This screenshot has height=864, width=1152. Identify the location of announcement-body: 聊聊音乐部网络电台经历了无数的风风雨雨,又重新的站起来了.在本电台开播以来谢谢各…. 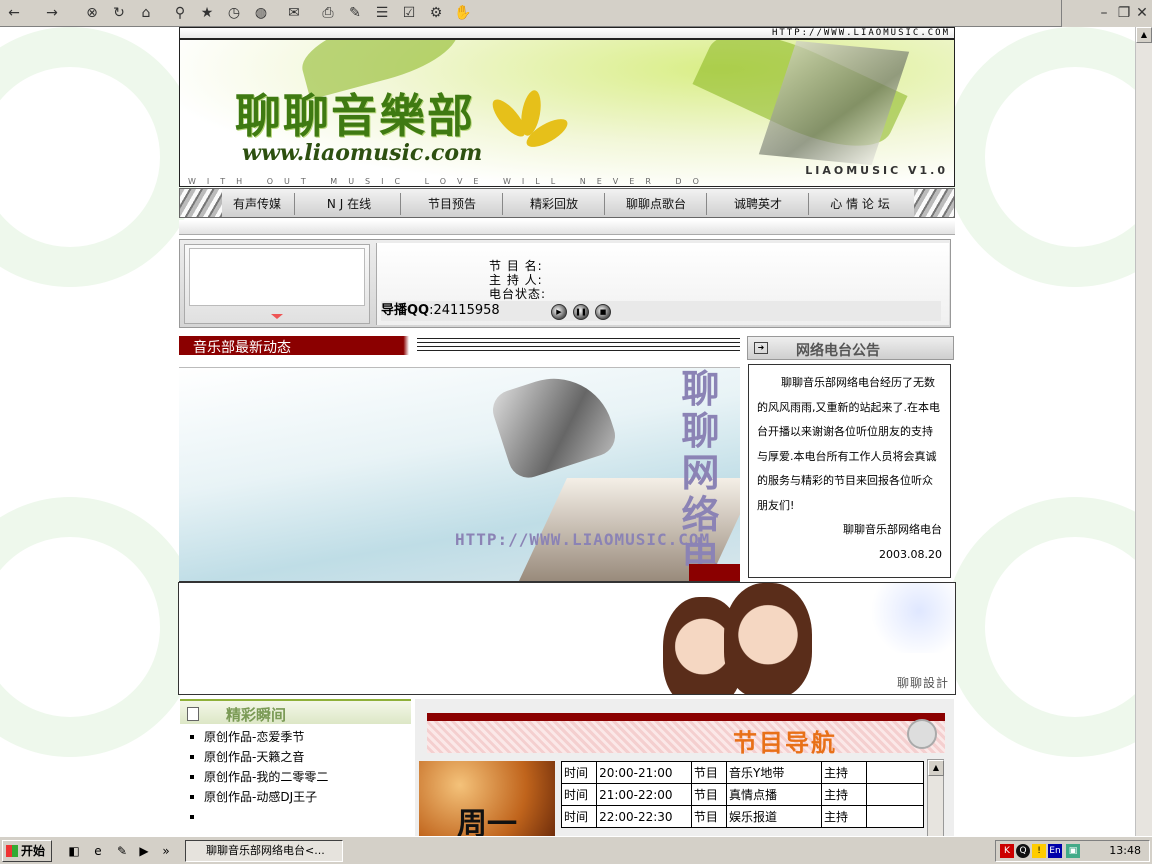
(849, 471).